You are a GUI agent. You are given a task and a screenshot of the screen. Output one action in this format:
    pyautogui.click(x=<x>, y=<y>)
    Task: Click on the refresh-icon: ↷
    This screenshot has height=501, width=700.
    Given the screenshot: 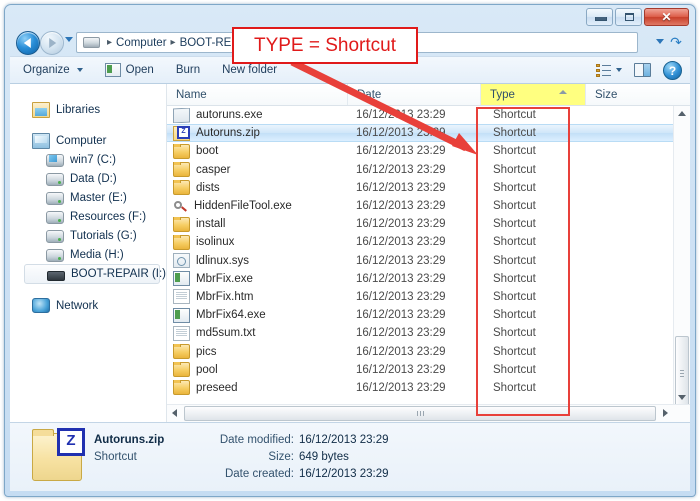 What is the action you would take?
    pyautogui.click(x=676, y=42)
    